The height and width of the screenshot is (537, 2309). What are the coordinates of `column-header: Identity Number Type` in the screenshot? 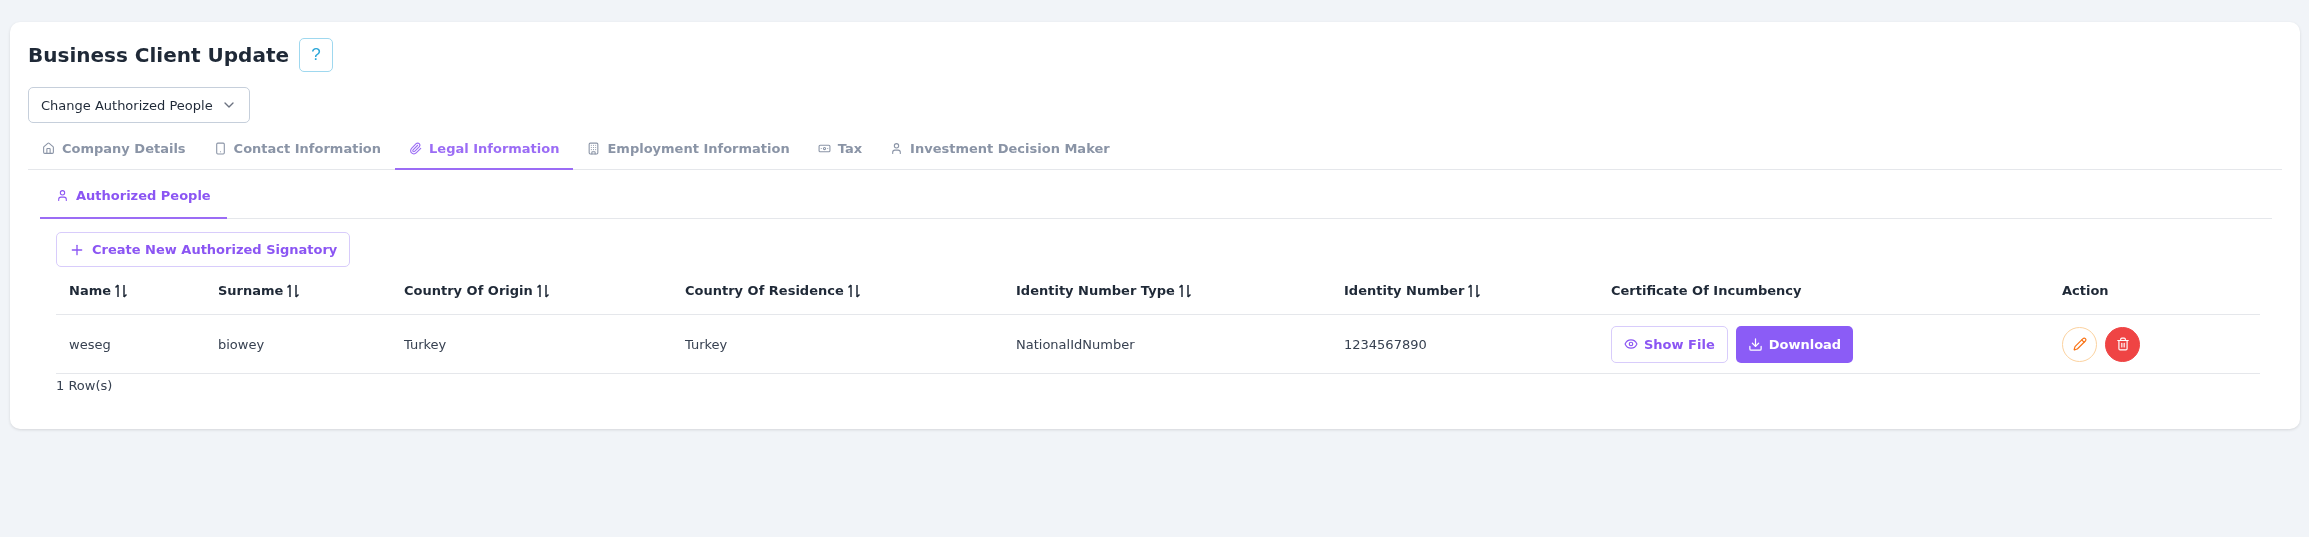 It's located at (1095, 290).